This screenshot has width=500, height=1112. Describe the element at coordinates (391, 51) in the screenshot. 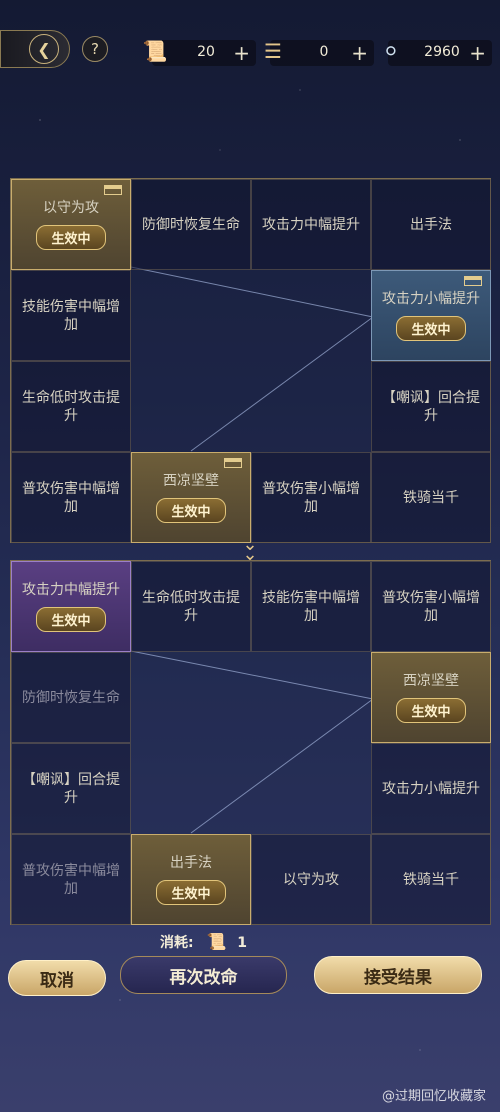

I see `silver-orb-icon: ⚪` at that location.